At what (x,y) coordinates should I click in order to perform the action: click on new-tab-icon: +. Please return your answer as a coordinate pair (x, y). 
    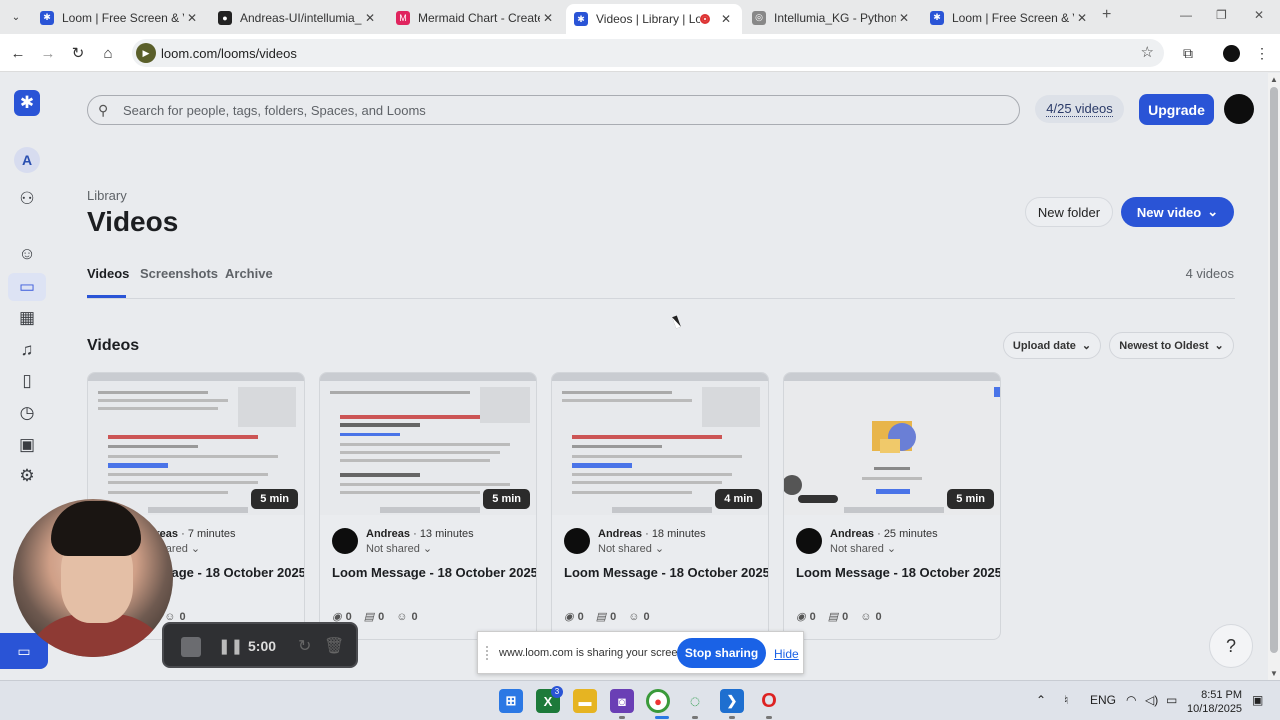
    Looking at the image, I should click on (1106, 15).